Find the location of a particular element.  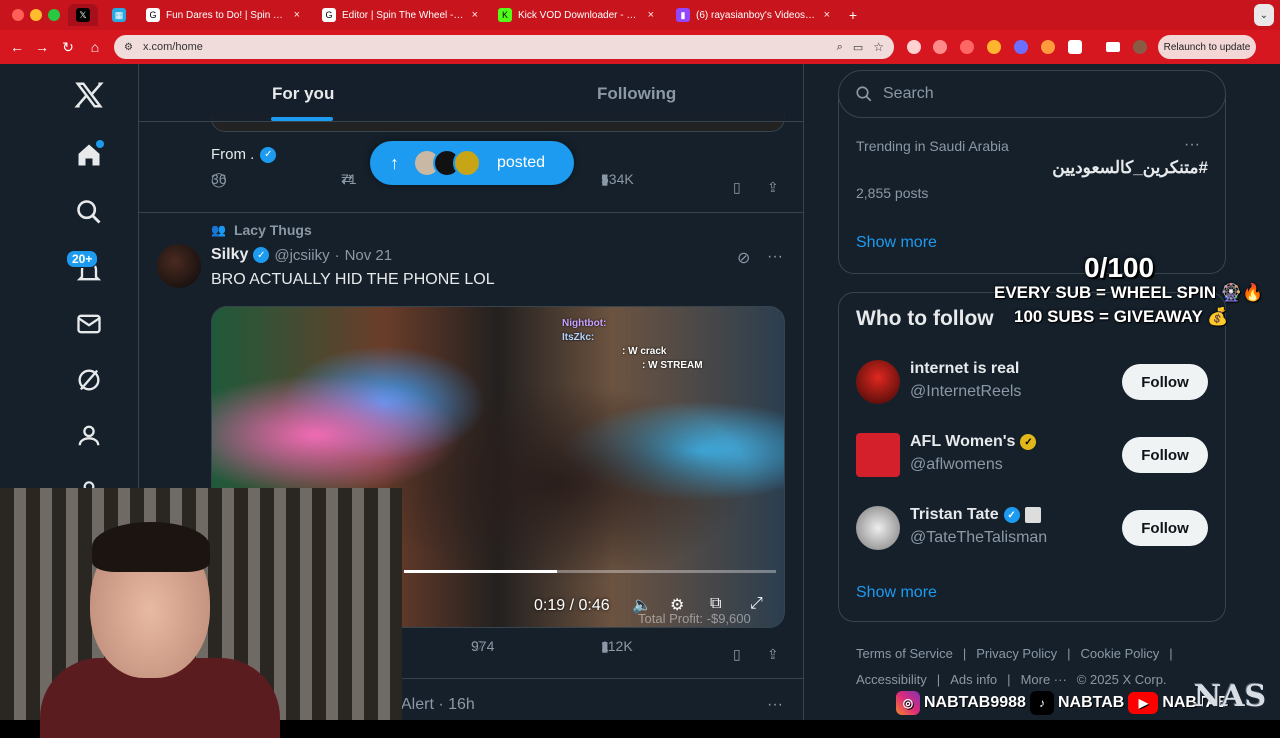

new-tab-button: + is located at coordinates (853, 15).